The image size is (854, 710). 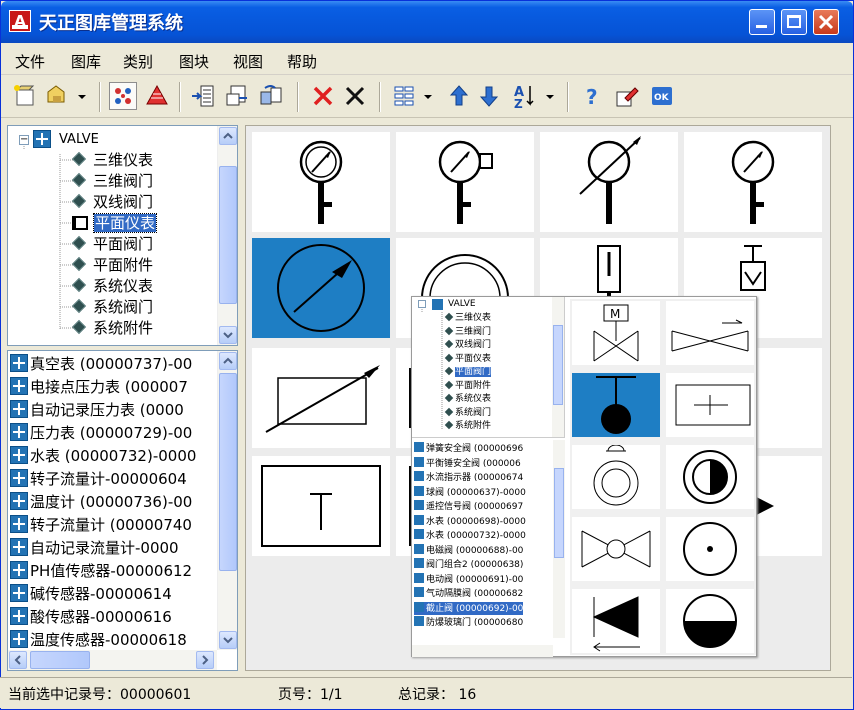 What do you see at coordinates (616, 405) in the screenshot?
I see `float-valve-symbol` at bounding box center [616, 405].